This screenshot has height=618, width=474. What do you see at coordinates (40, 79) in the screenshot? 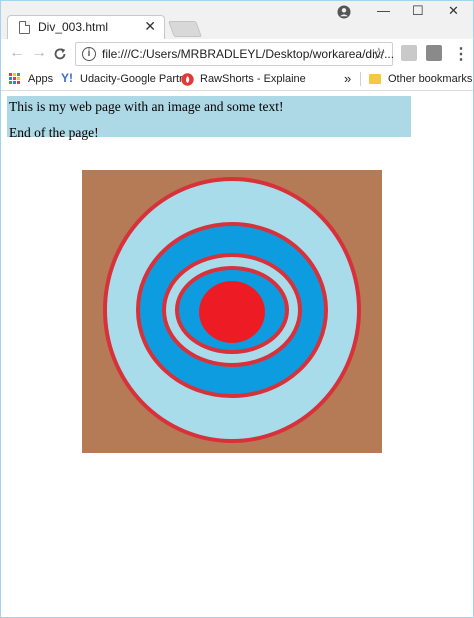
I see `bookmark-apps: Apps` at bounding box center [40, 79].